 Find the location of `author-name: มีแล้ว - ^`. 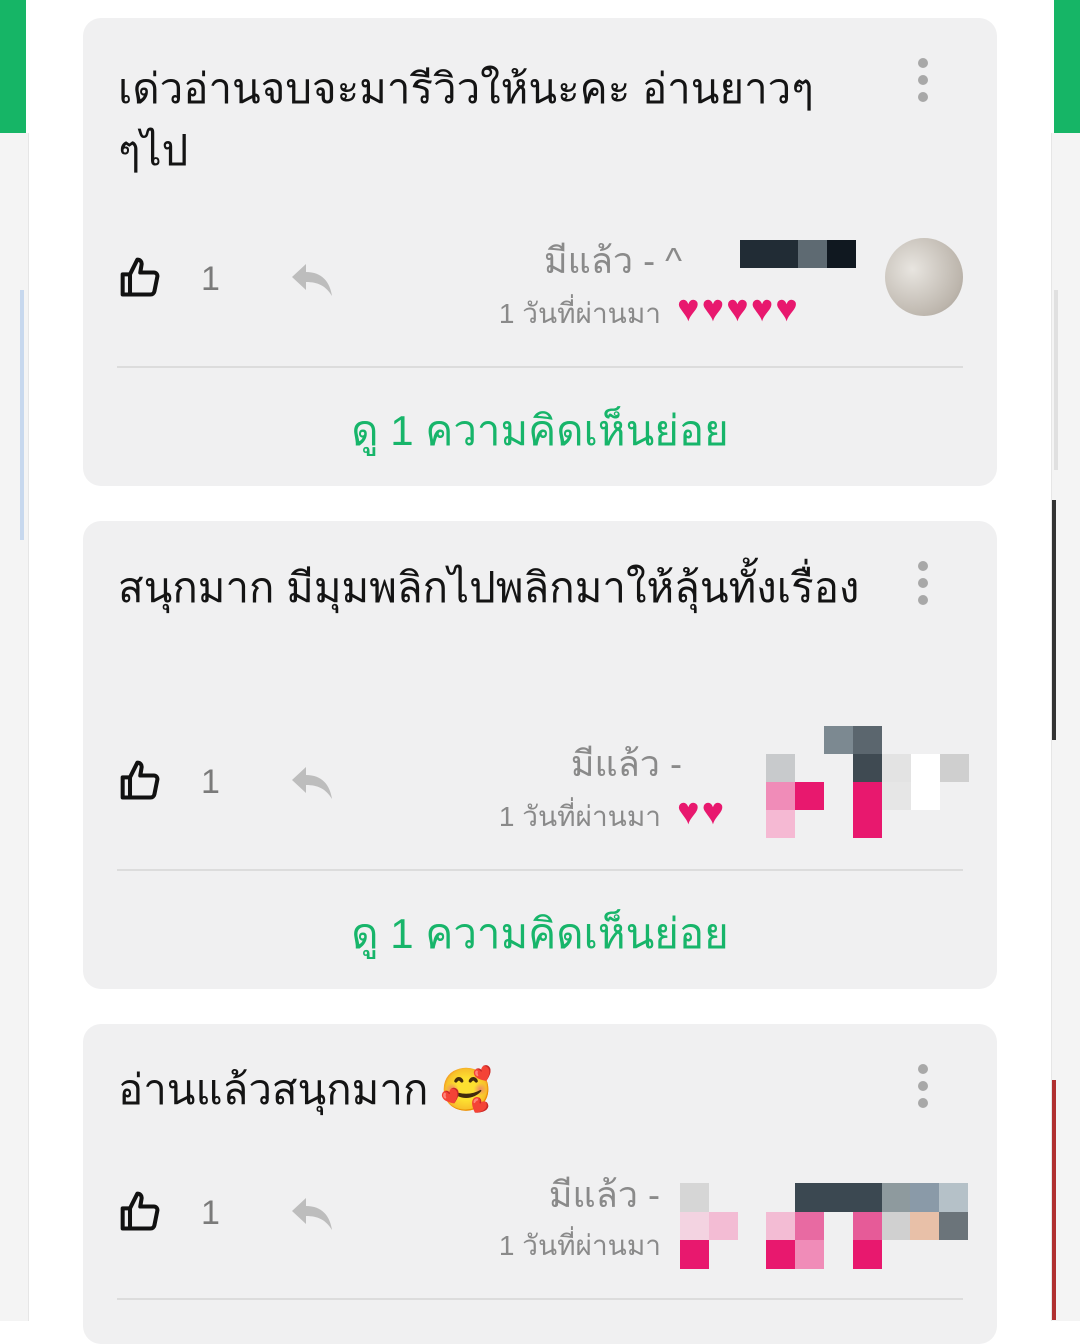

author-name: มีแล้ว - ^ is located at coordinates (613, 260).